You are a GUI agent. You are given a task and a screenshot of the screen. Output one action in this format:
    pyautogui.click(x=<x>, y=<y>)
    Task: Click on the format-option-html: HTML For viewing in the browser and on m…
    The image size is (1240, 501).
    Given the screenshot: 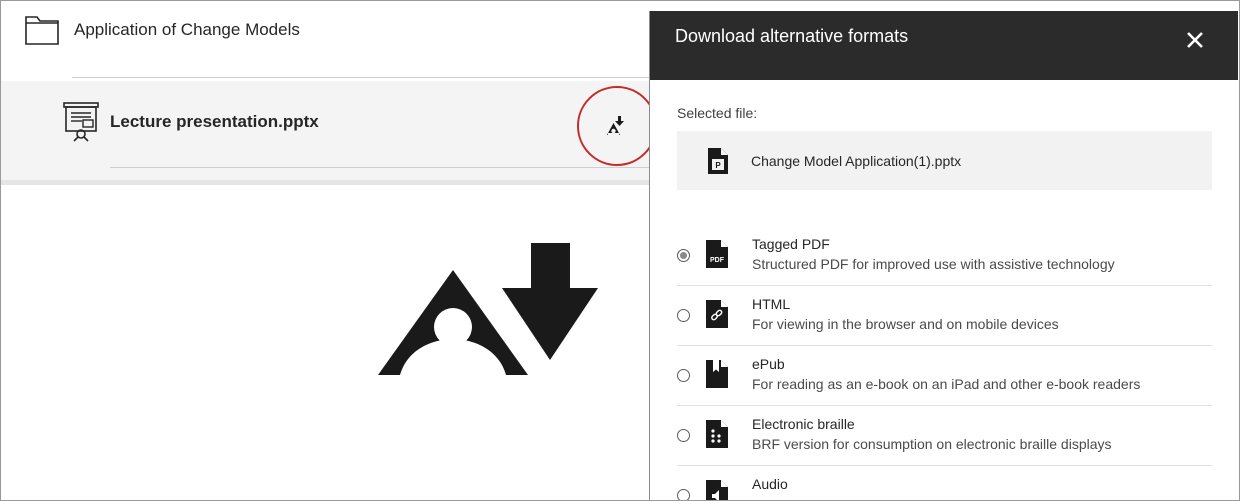 What is the action you would take?
    pyautogui.click(x=944, y=316)
    